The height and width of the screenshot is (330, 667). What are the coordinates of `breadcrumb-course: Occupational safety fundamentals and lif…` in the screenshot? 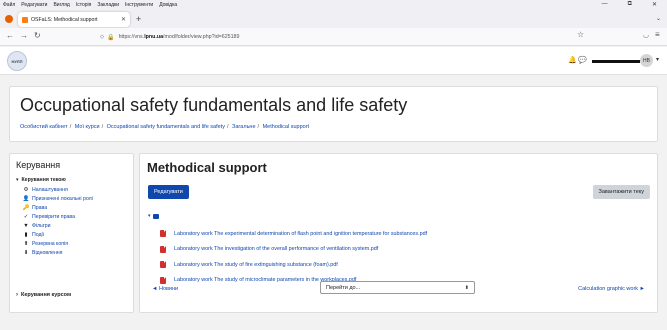 It's located at (166, 127).